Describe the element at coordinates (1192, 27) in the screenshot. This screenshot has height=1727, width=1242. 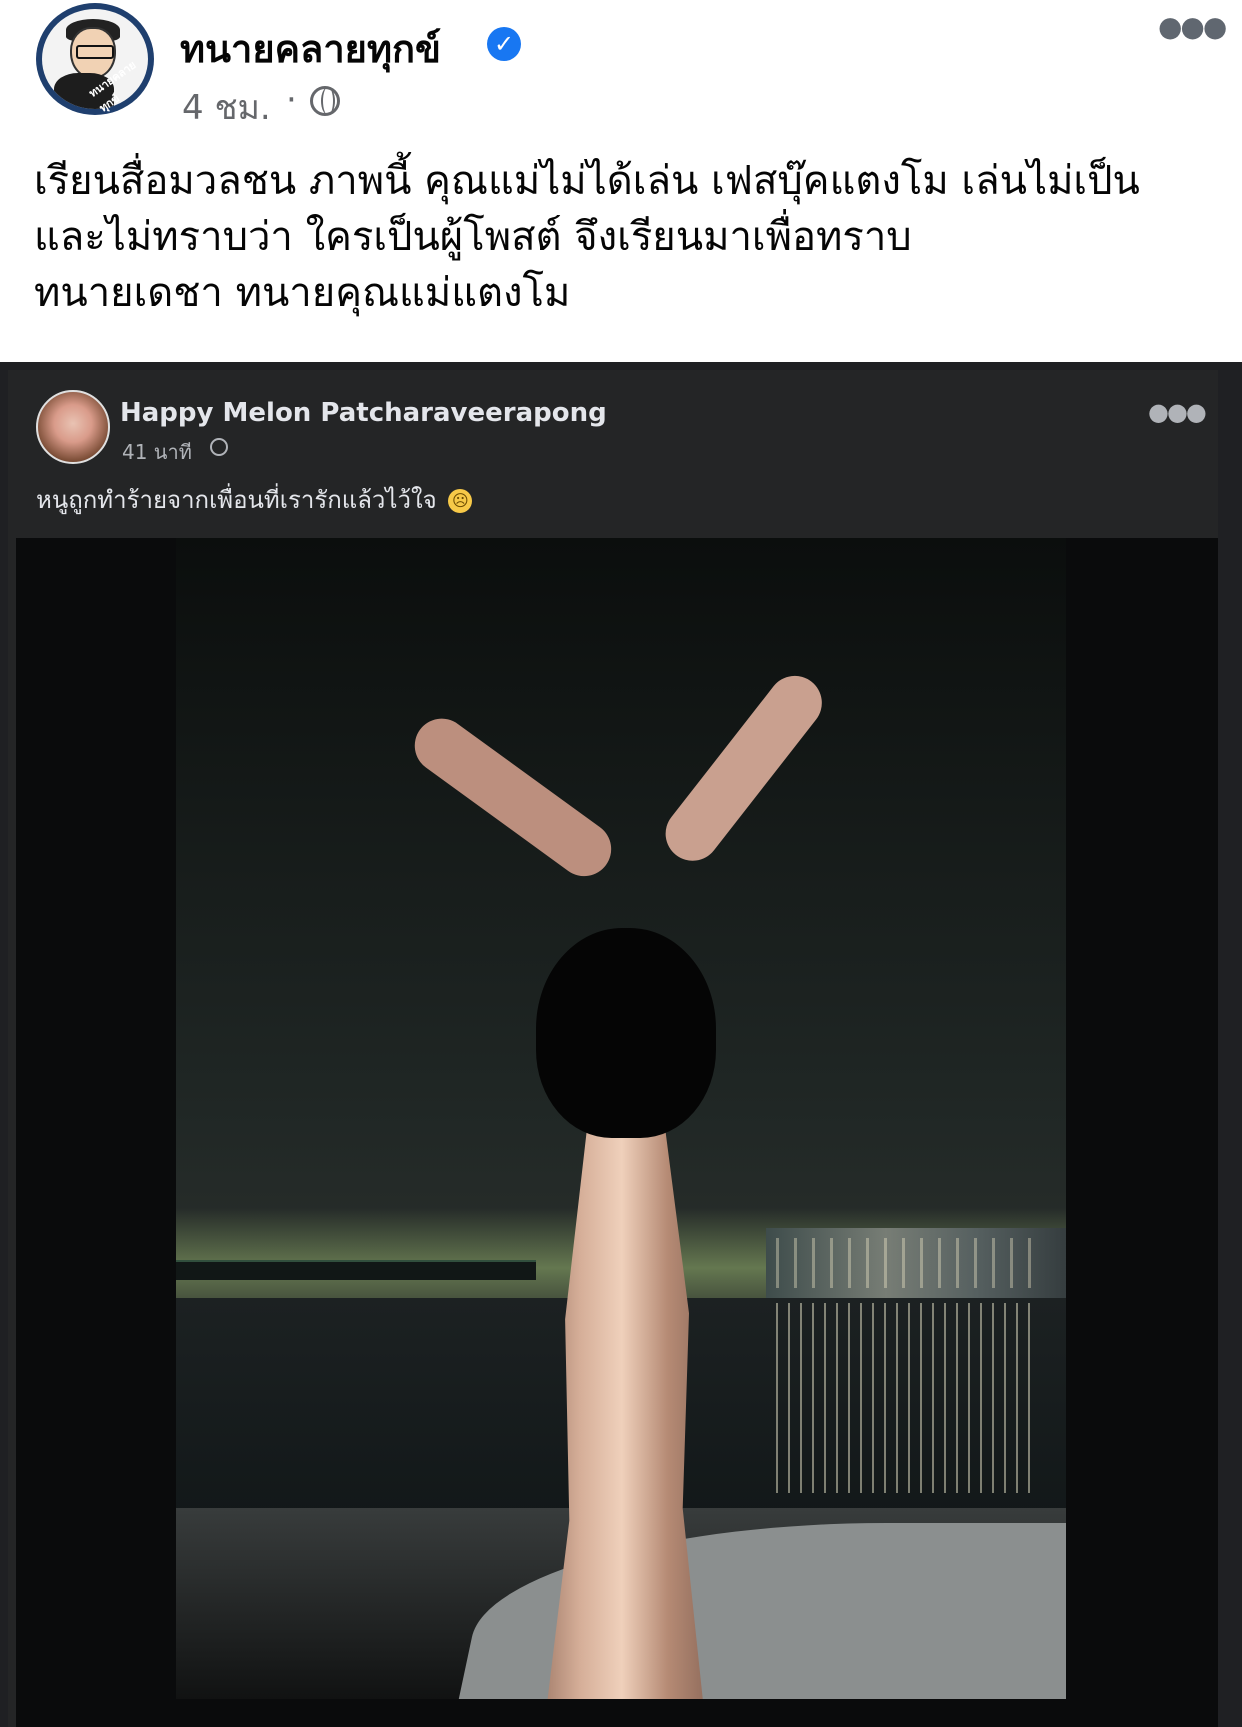
I see `more-icon: ●●●` at that location.